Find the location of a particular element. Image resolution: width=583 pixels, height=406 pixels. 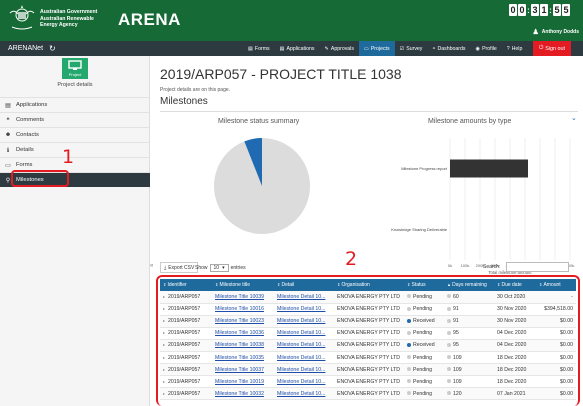

sidebar-item-label: Applications is located at coordinates (32, 105).